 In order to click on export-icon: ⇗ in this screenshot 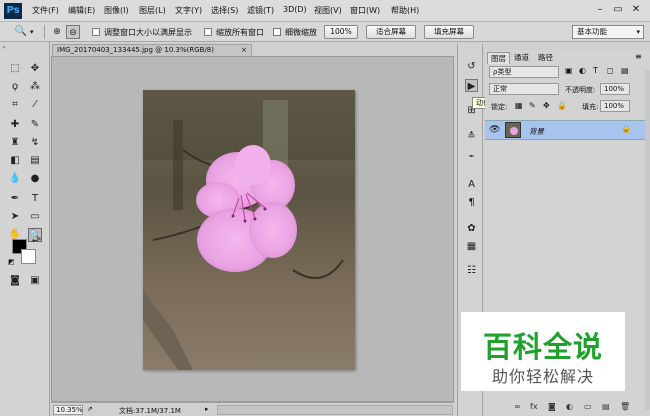, I will do `click(90, 409)`.